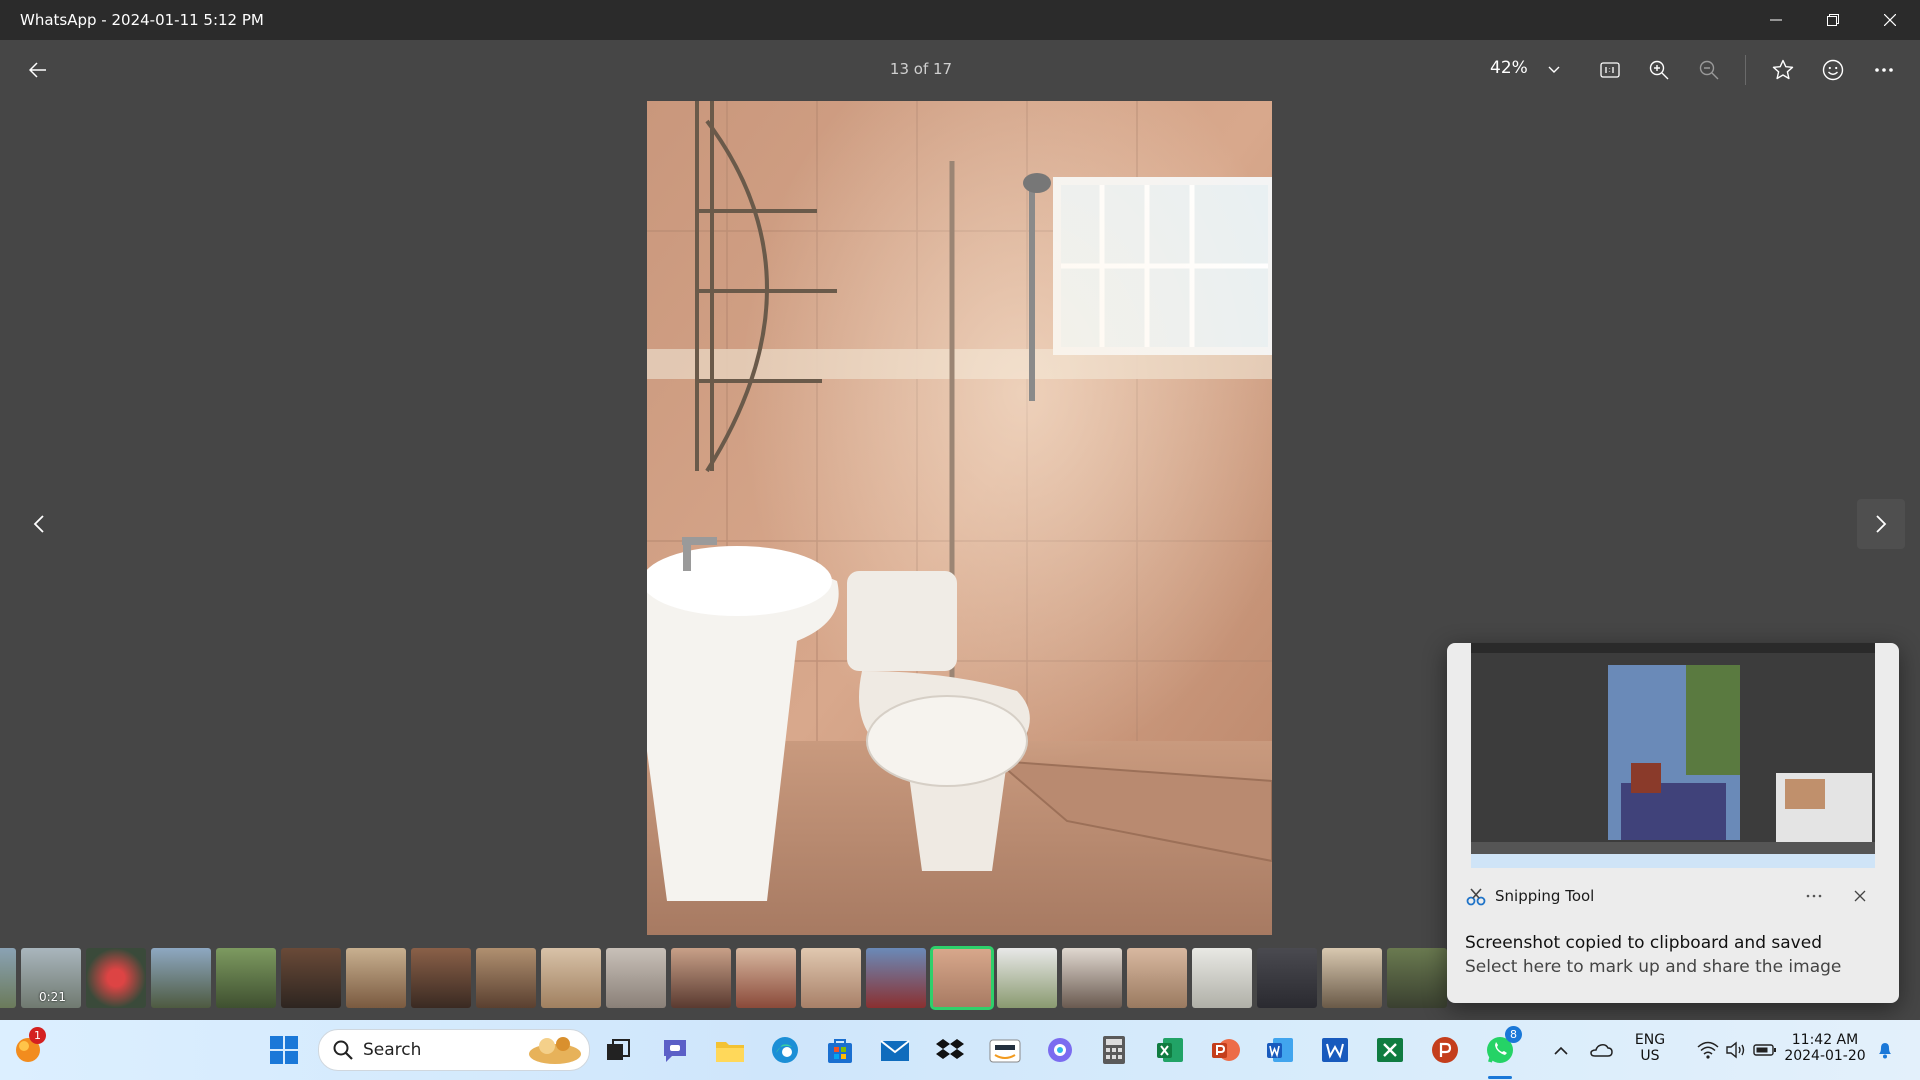 The height and width of the screenshot is (1080, 1920). What do you see at coordinates (1500, 1077) in the screenshot?
I see `active-app-indicator` at bounding box center [1500, 1077].